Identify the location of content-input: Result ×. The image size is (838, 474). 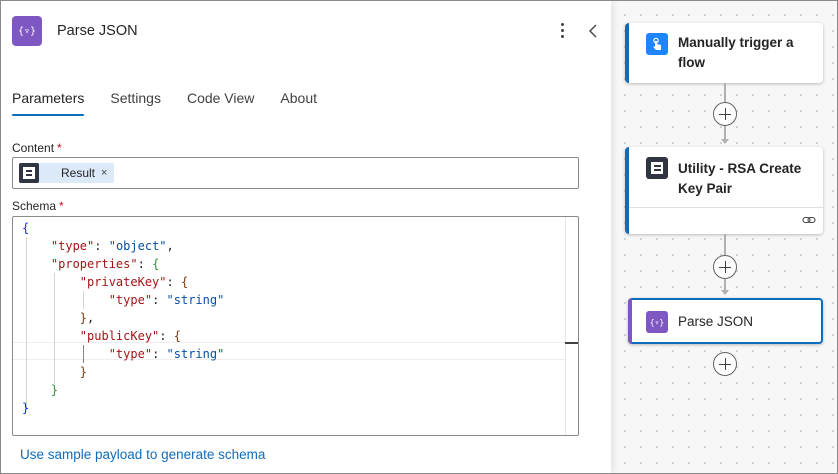
(295, 173).